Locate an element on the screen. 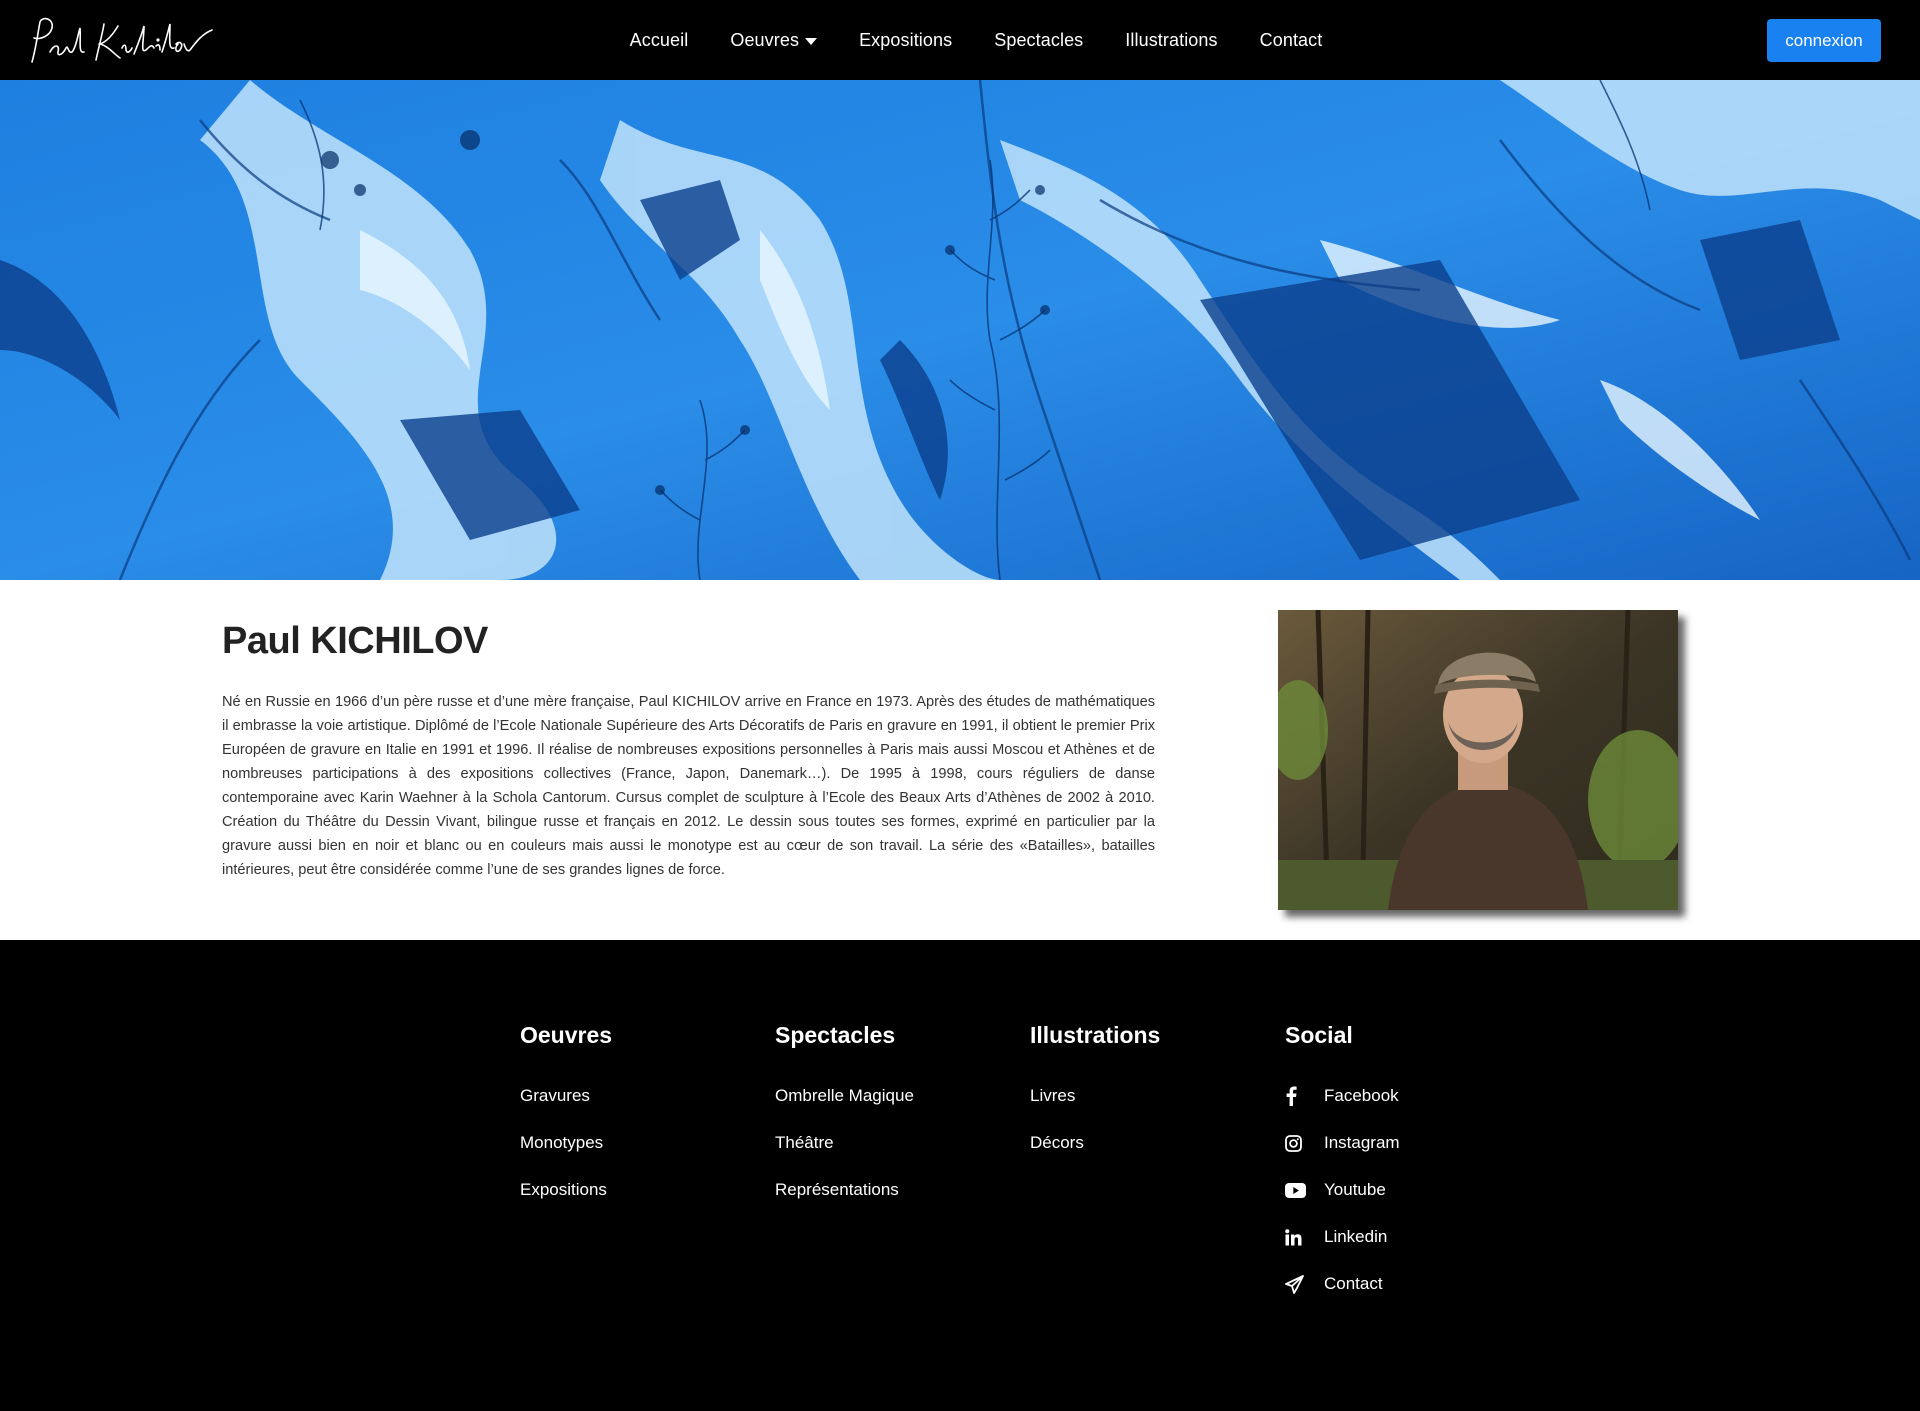  footer-link-linkedin-label: Linkedin is located at coordinates (1356, 1236).